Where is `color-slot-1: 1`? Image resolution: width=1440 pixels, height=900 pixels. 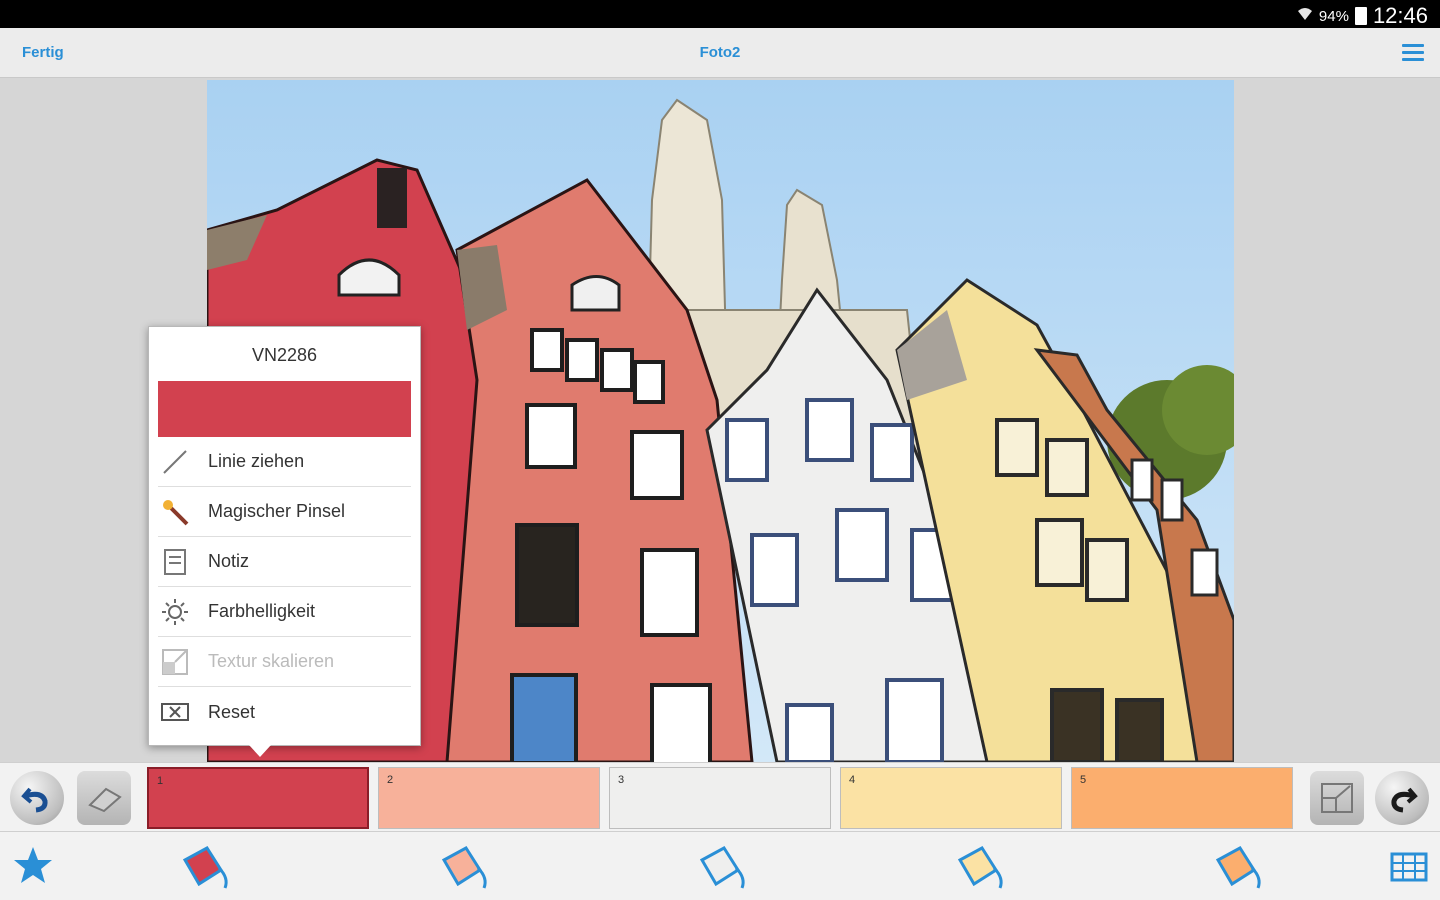
color-slot-1: 1 is located at coordinates (258, 798).